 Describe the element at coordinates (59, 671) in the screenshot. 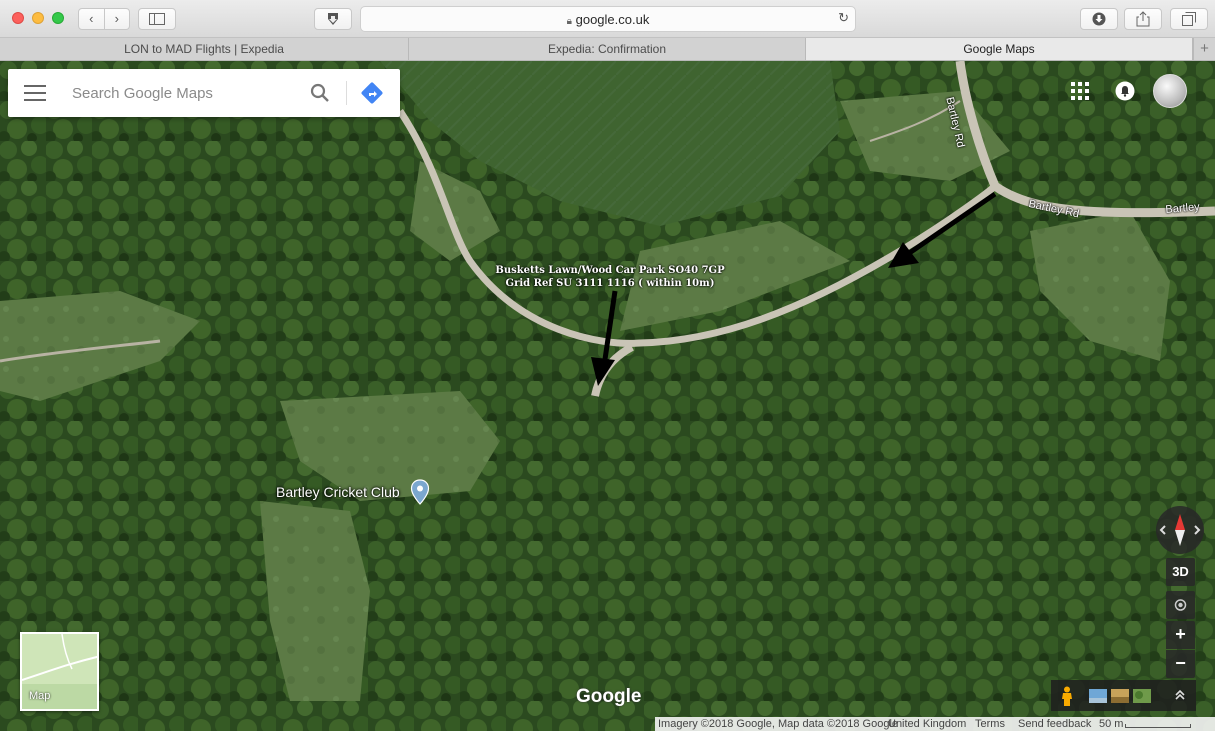

I see `map-layer-toggle: Map` at that location.